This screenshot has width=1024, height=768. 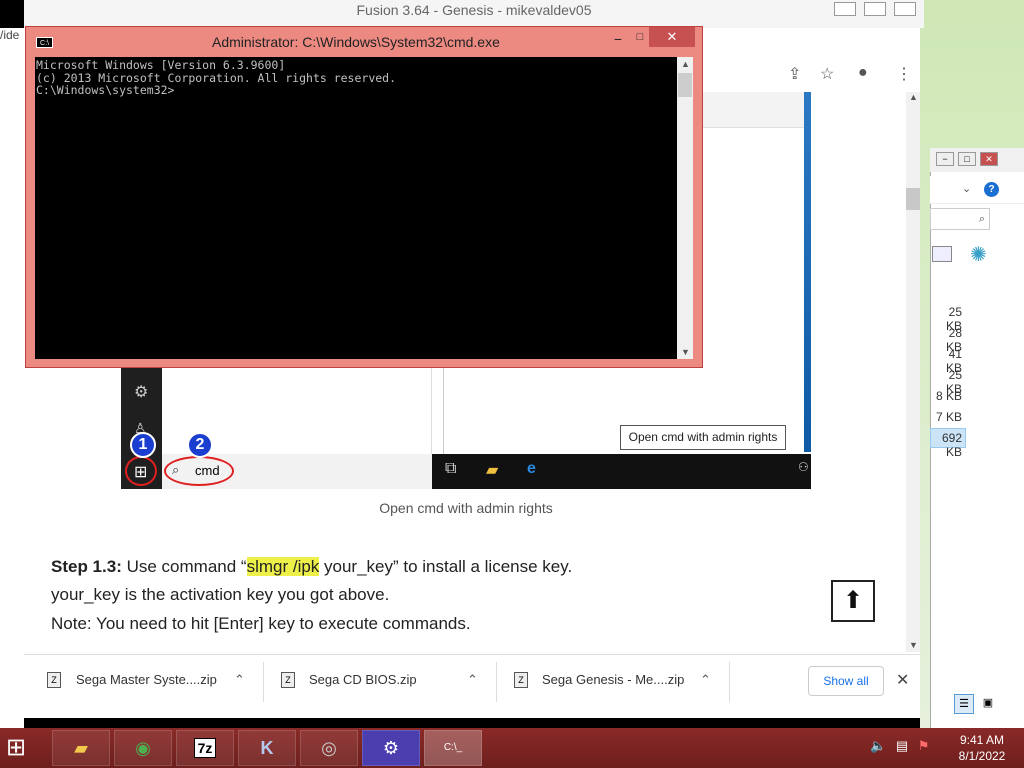 What do you see at coordinates (283, 566) in the screenshot?
I see `command-highlight: slmgr /ipk` at bounding box center [283, 566].